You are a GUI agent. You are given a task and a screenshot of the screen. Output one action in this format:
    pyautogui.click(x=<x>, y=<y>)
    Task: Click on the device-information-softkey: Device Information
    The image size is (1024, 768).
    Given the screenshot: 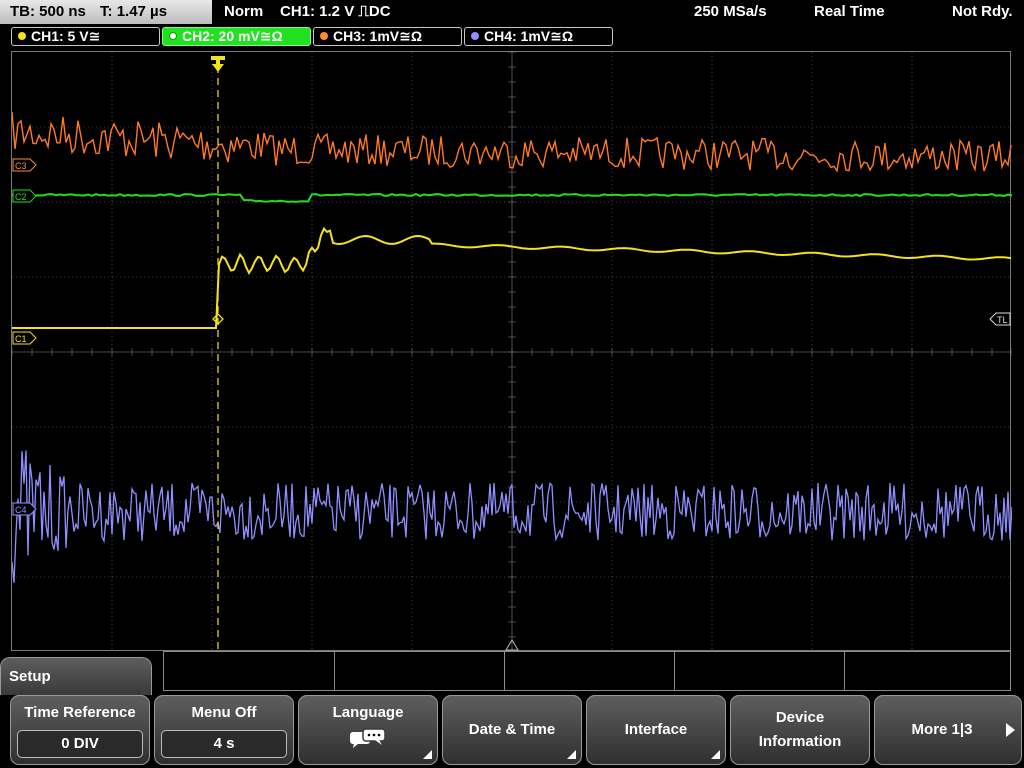 What is the action you would take?
    pyautogui.click(x=800, y=730)
    